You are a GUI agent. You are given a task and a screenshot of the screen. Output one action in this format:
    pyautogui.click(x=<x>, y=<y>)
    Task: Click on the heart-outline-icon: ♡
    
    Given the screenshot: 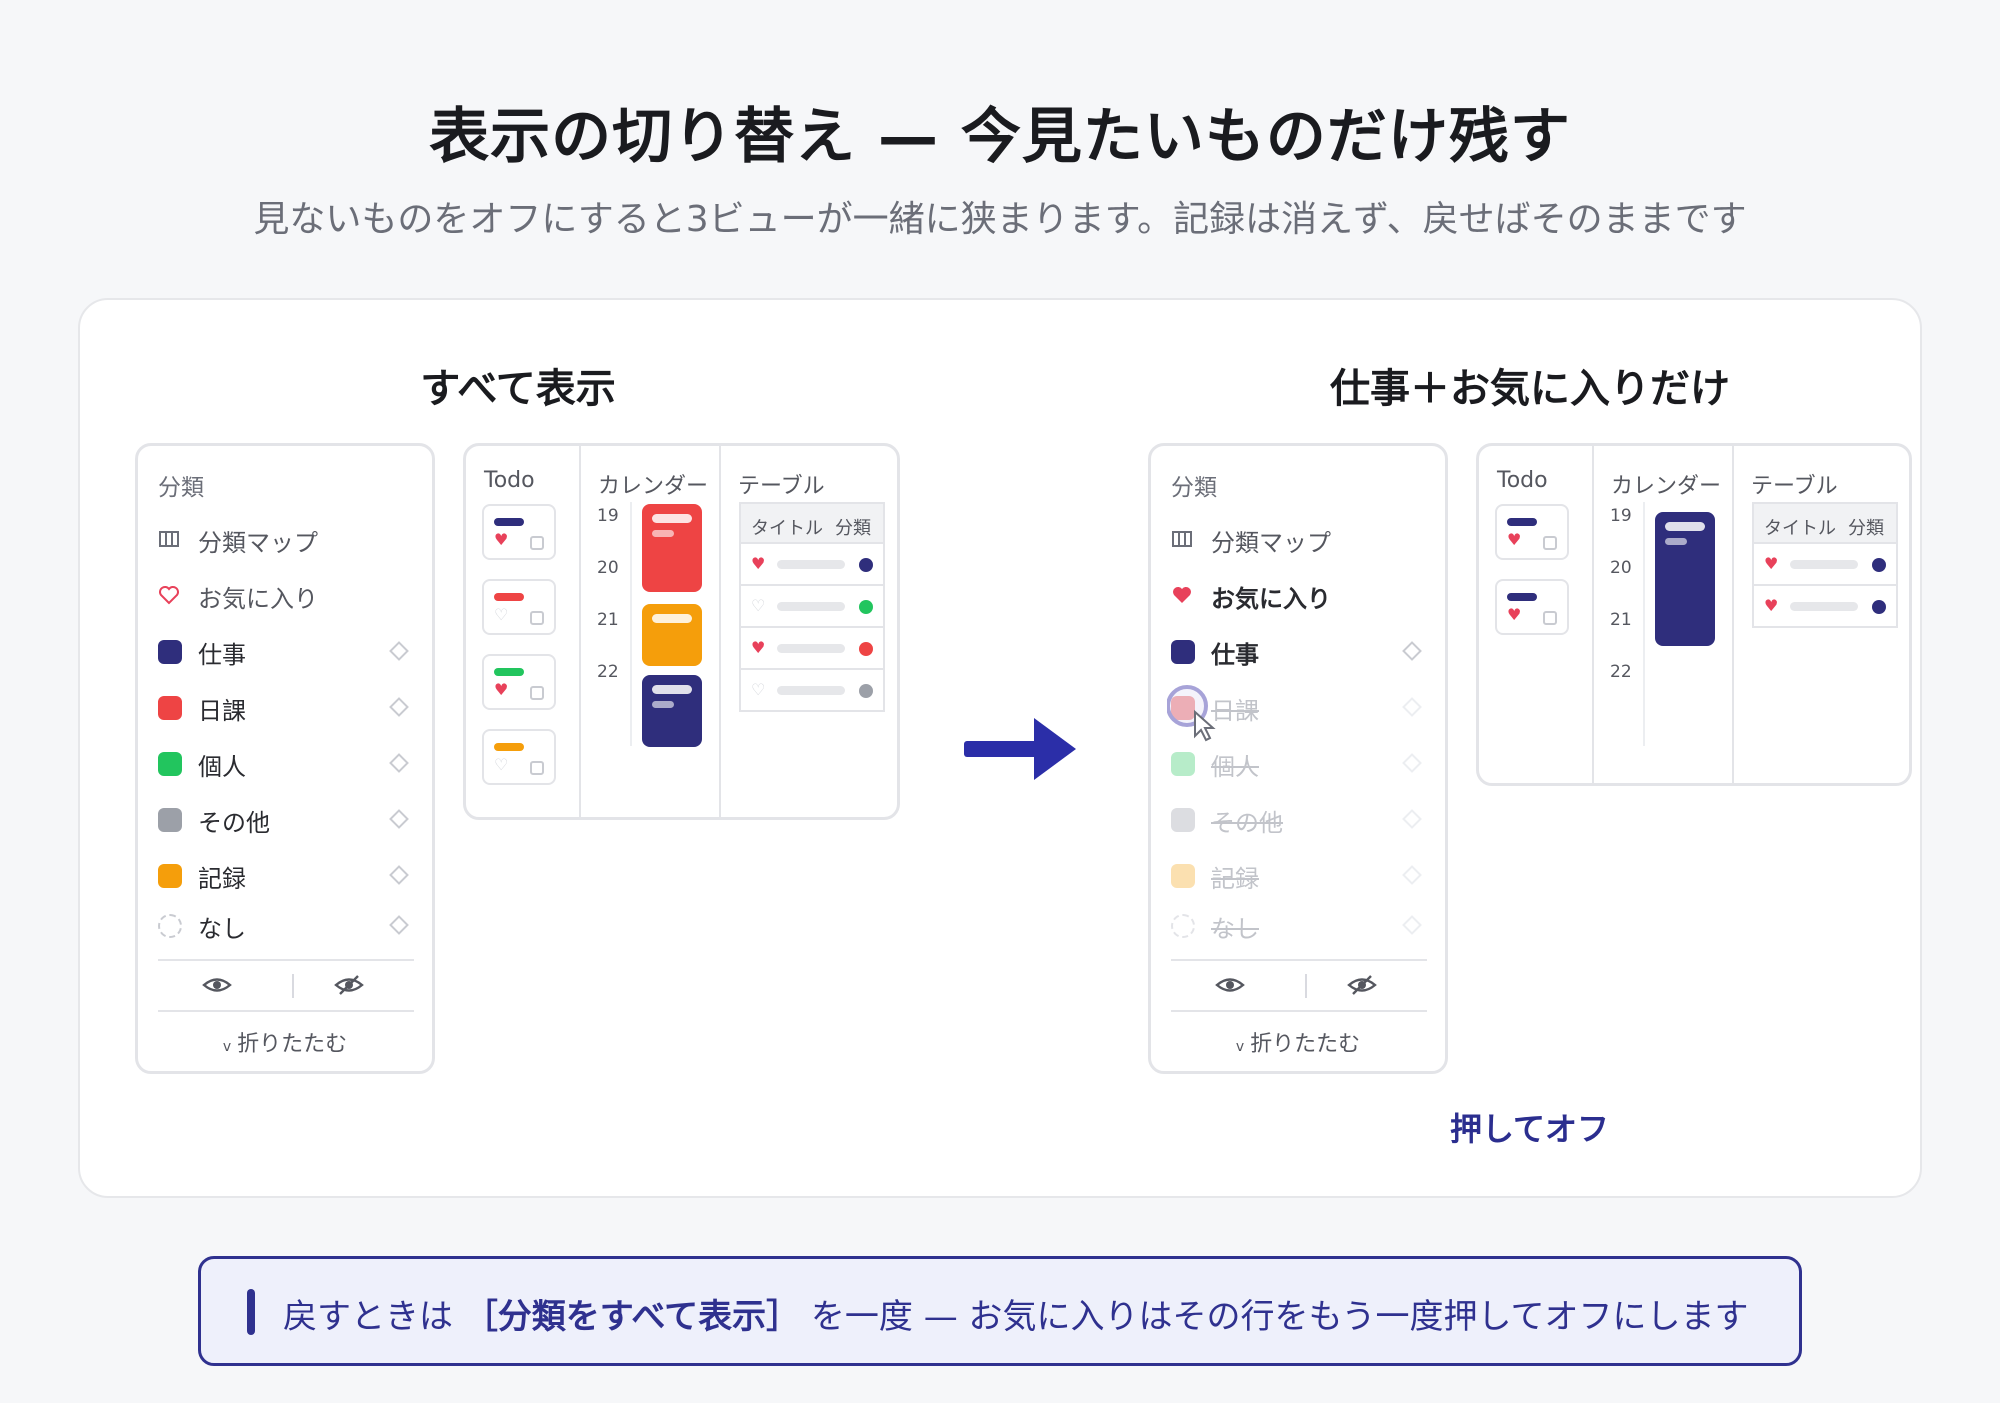 What is the action you would take?
    pyautogui.click(x=501, y=764)
    